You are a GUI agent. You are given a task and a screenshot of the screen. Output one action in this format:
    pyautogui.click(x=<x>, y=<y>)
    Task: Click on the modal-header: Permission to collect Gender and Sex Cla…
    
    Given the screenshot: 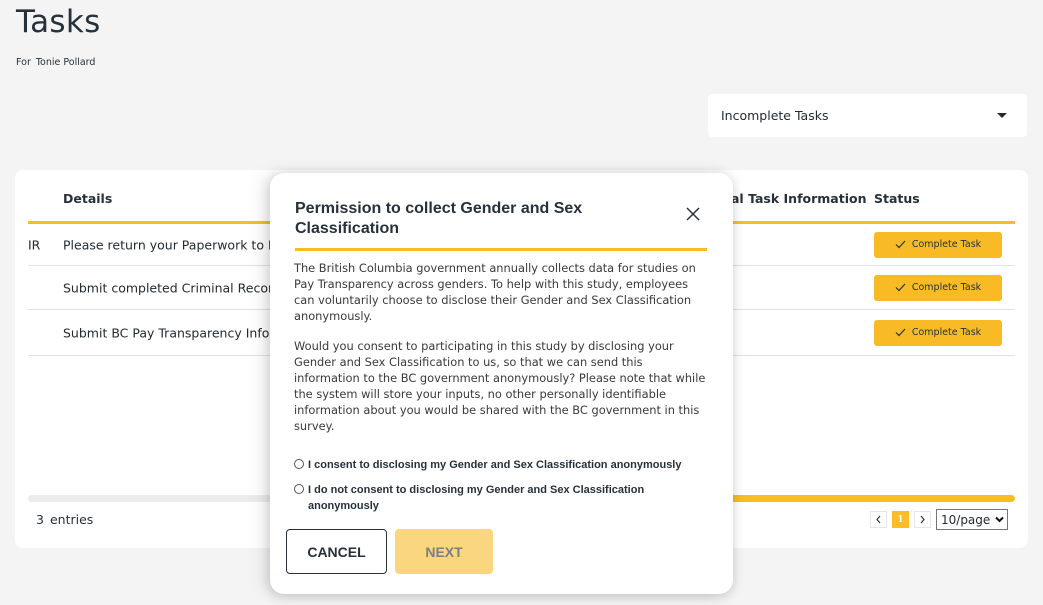 What is the action you would take?
    pyautogui.click(x=501, y=225)
    